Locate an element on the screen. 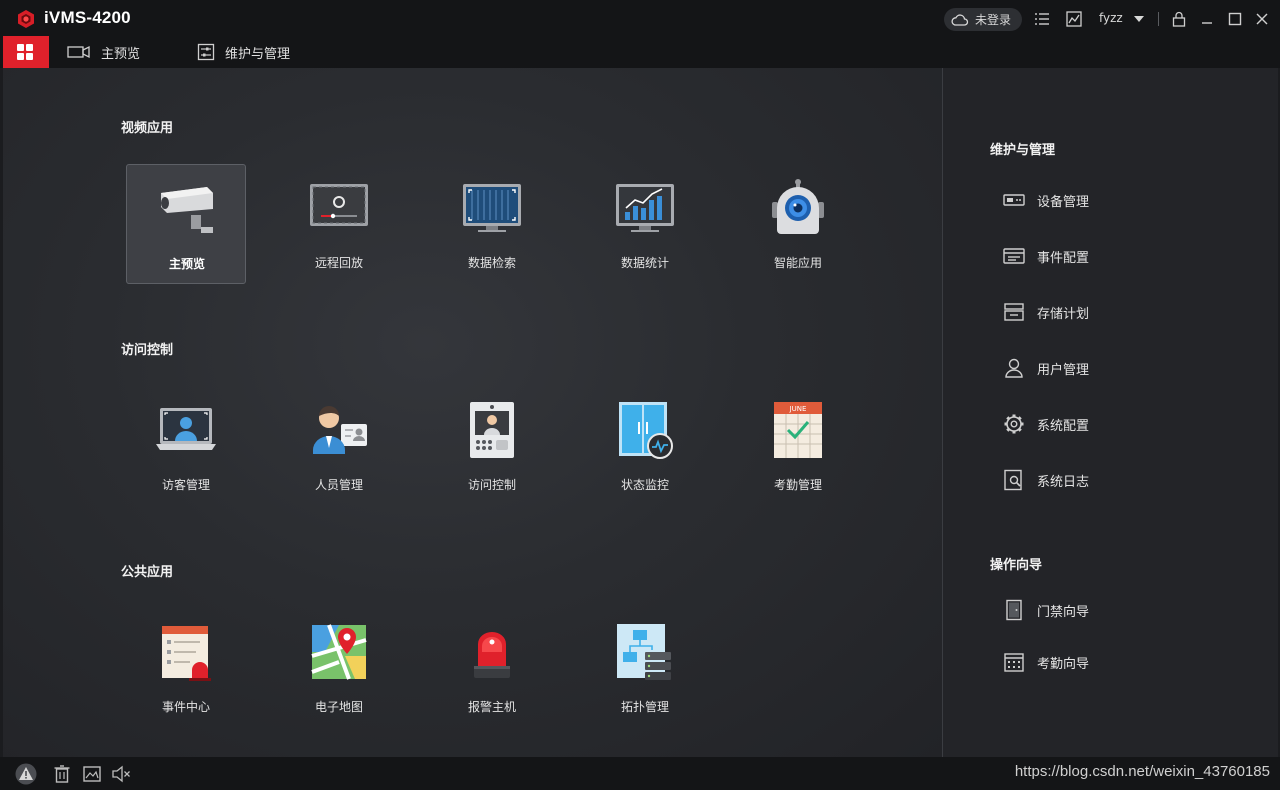 This screenshot has width=1280, height=790. title-bar: iVMS-4200 未登录 fyzz is located at coordinates (640, 18).